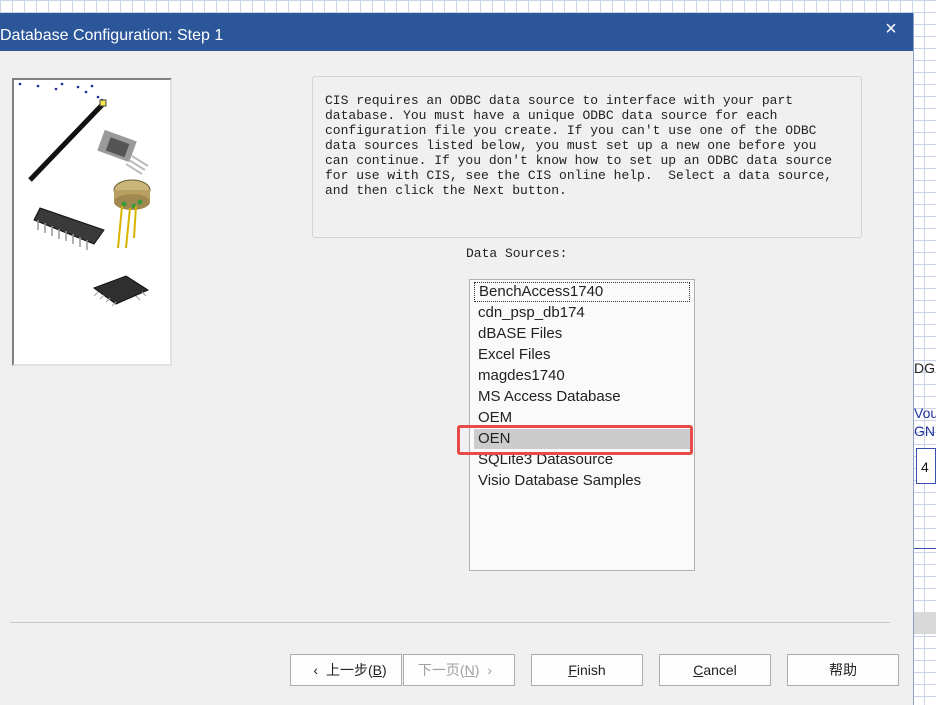  I want to click on background-component-box: 4, so click(926, 466).